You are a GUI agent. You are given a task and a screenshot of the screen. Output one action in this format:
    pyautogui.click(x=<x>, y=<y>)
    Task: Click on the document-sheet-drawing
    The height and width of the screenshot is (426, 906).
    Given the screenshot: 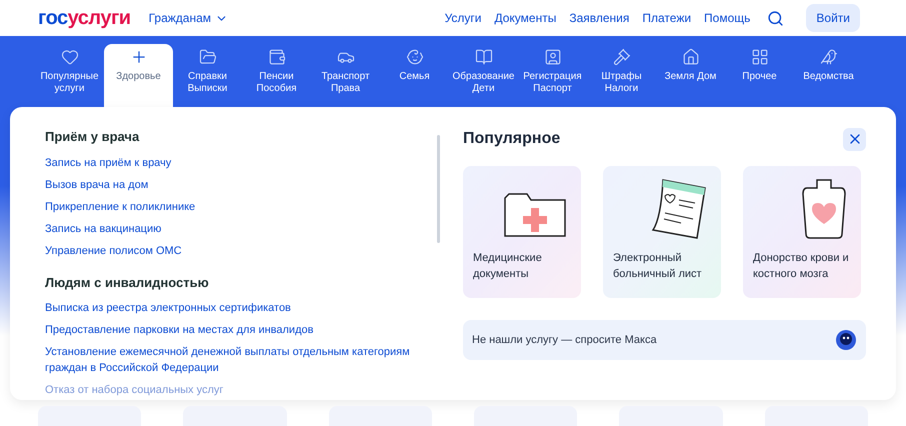 What is the action you would take?
    pyautogui.click(x=679, y=209)
    